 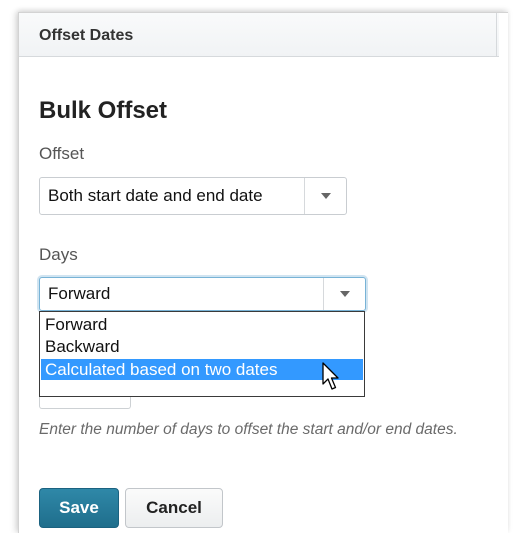 I want to click on days-select: Forward, so click(x=202, y=294).